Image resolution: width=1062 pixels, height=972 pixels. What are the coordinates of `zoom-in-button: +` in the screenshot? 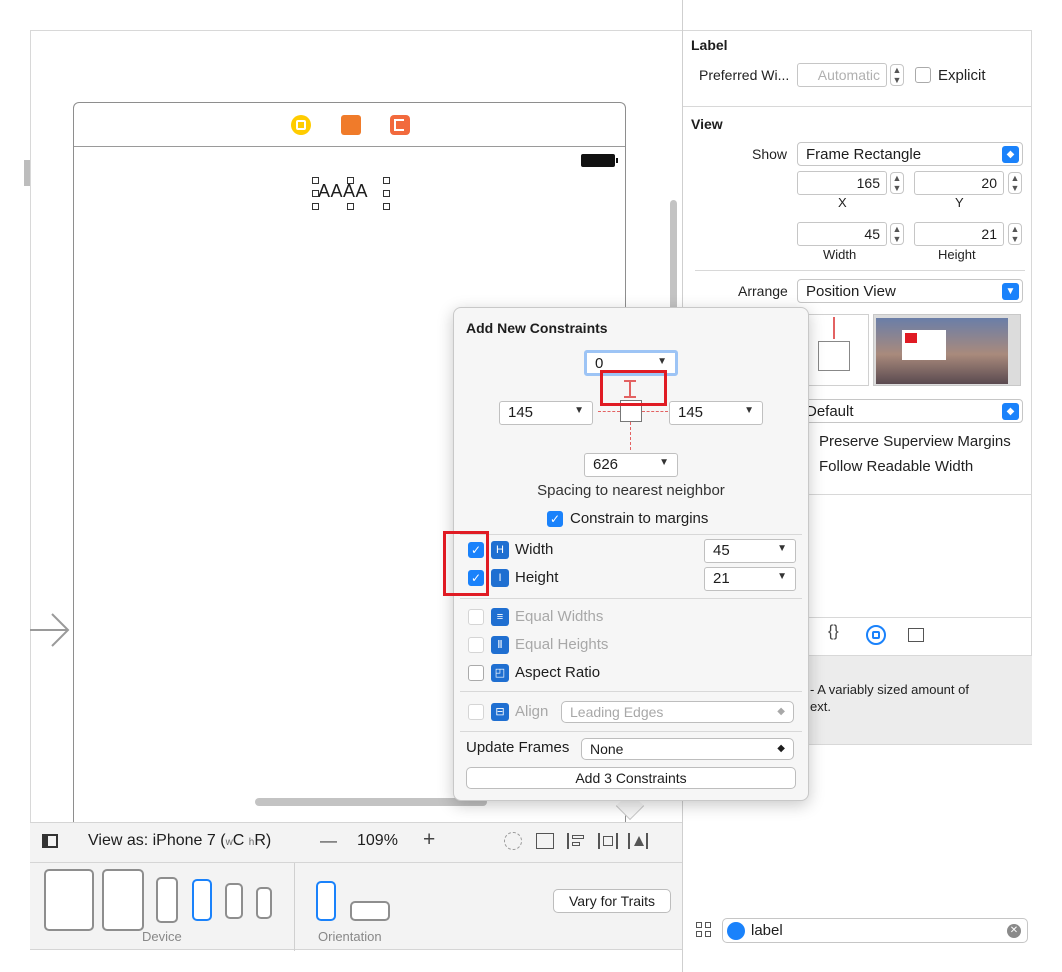 It's located at (429, 840).